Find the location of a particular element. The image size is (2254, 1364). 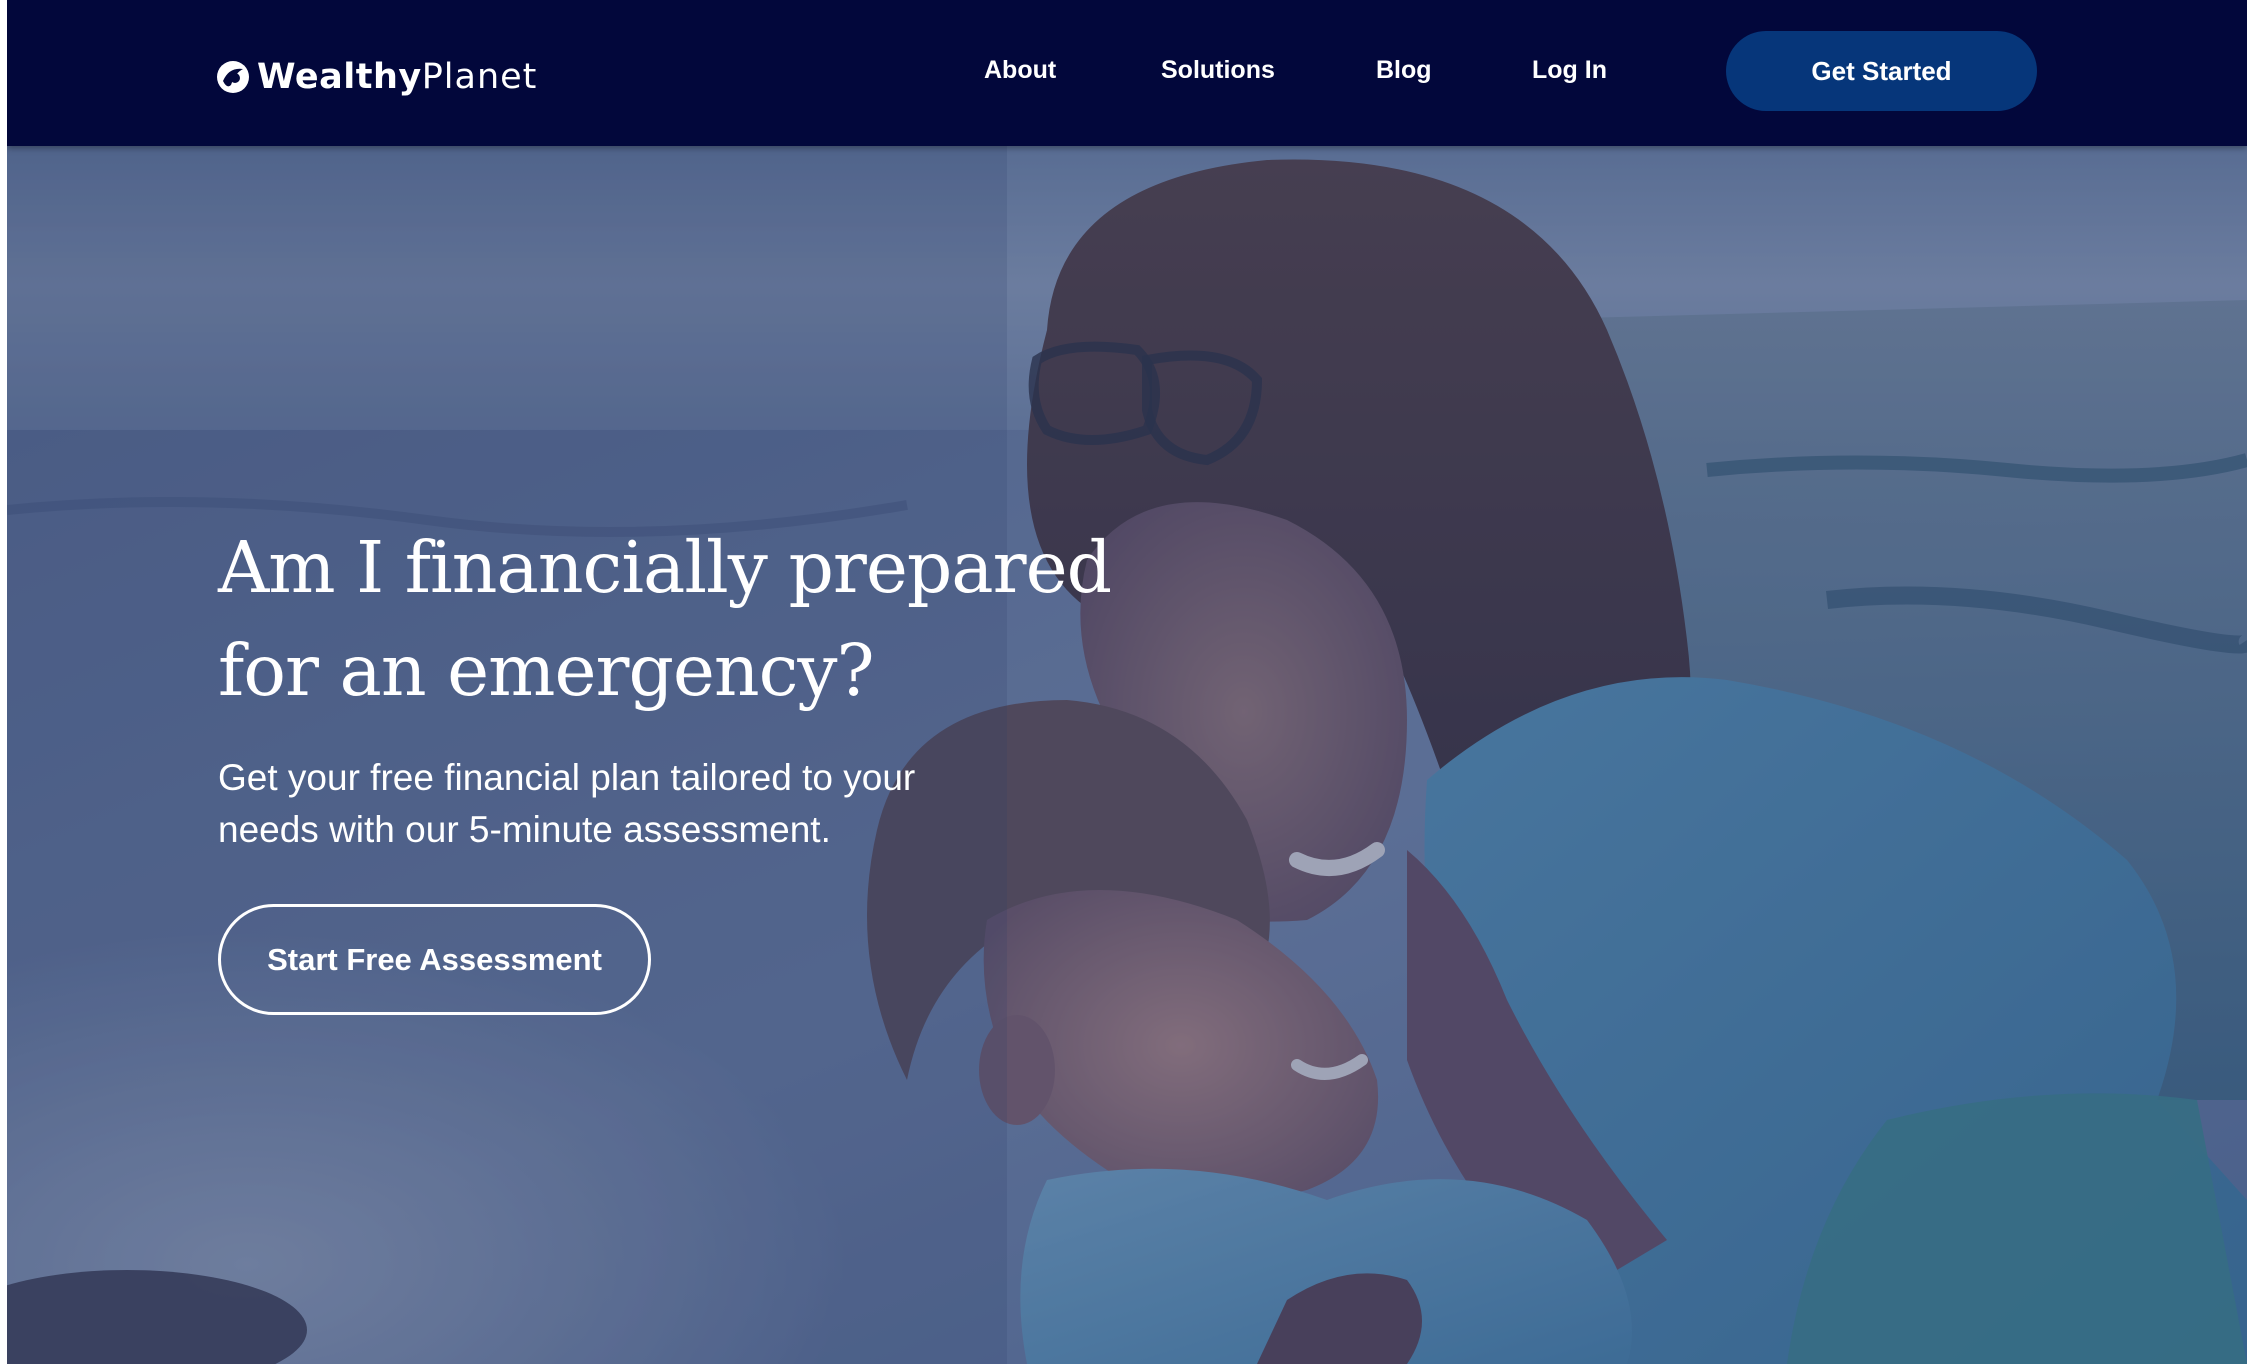

hero-subheading-line-2: needs with our 5-minute assessment. is located at coordinates (524, 829).